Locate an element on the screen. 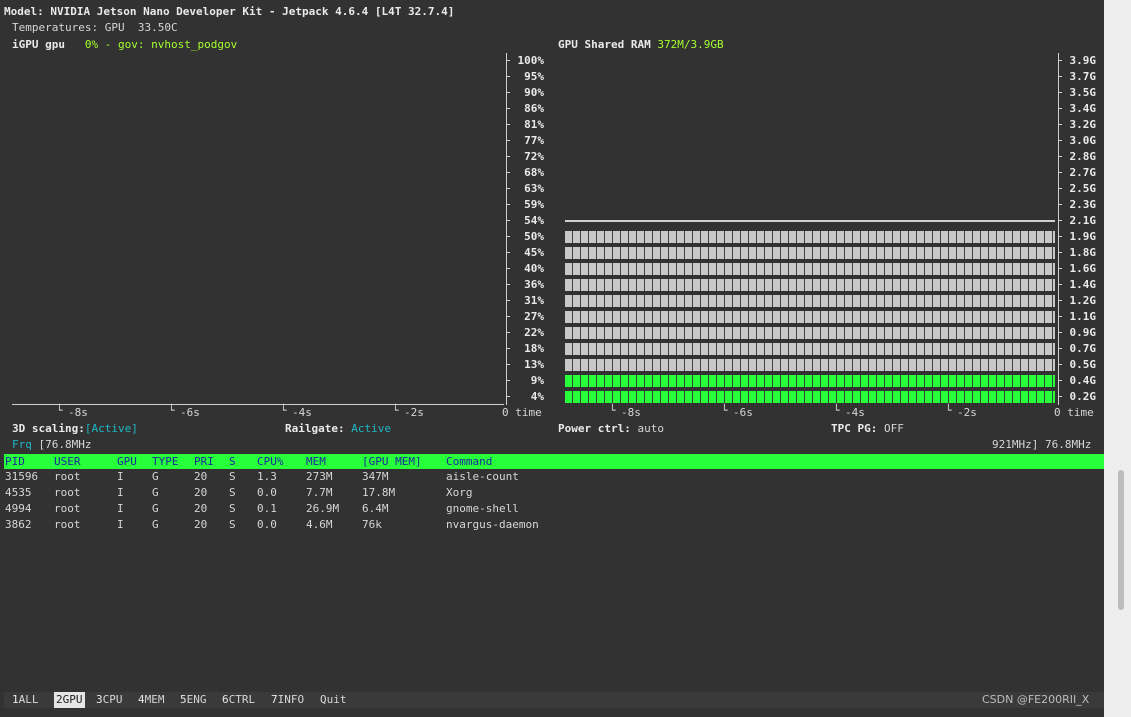 The width and height of the screenshot is (1131, 717). gpu-y-tick-label: 9% is located at coordinates (537, 380).